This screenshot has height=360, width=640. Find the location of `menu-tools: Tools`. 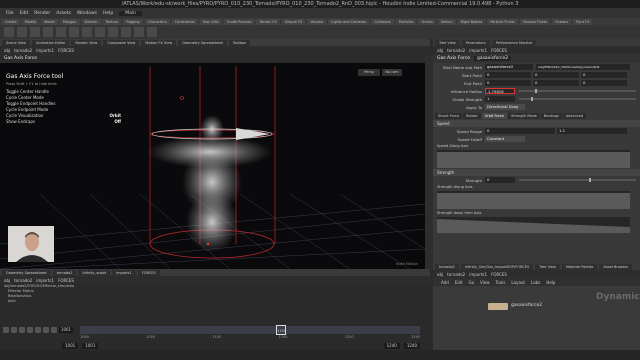

menu-tools: Tools is located at coordinates (501, 282).